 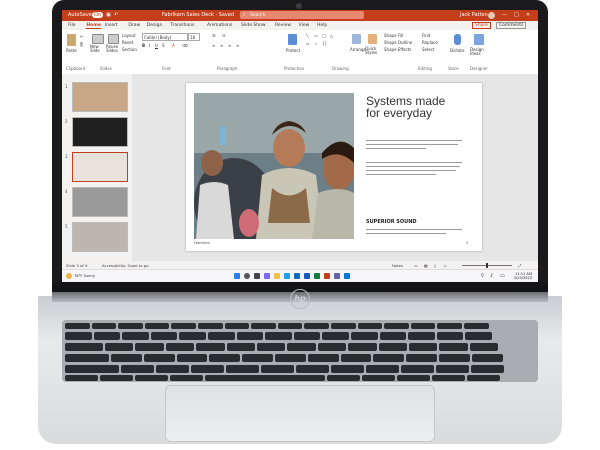 What do you see at coordinates (163, 45) in the screenshot?
I see `strikethrough-button: S` at bounding box center [163, 45].